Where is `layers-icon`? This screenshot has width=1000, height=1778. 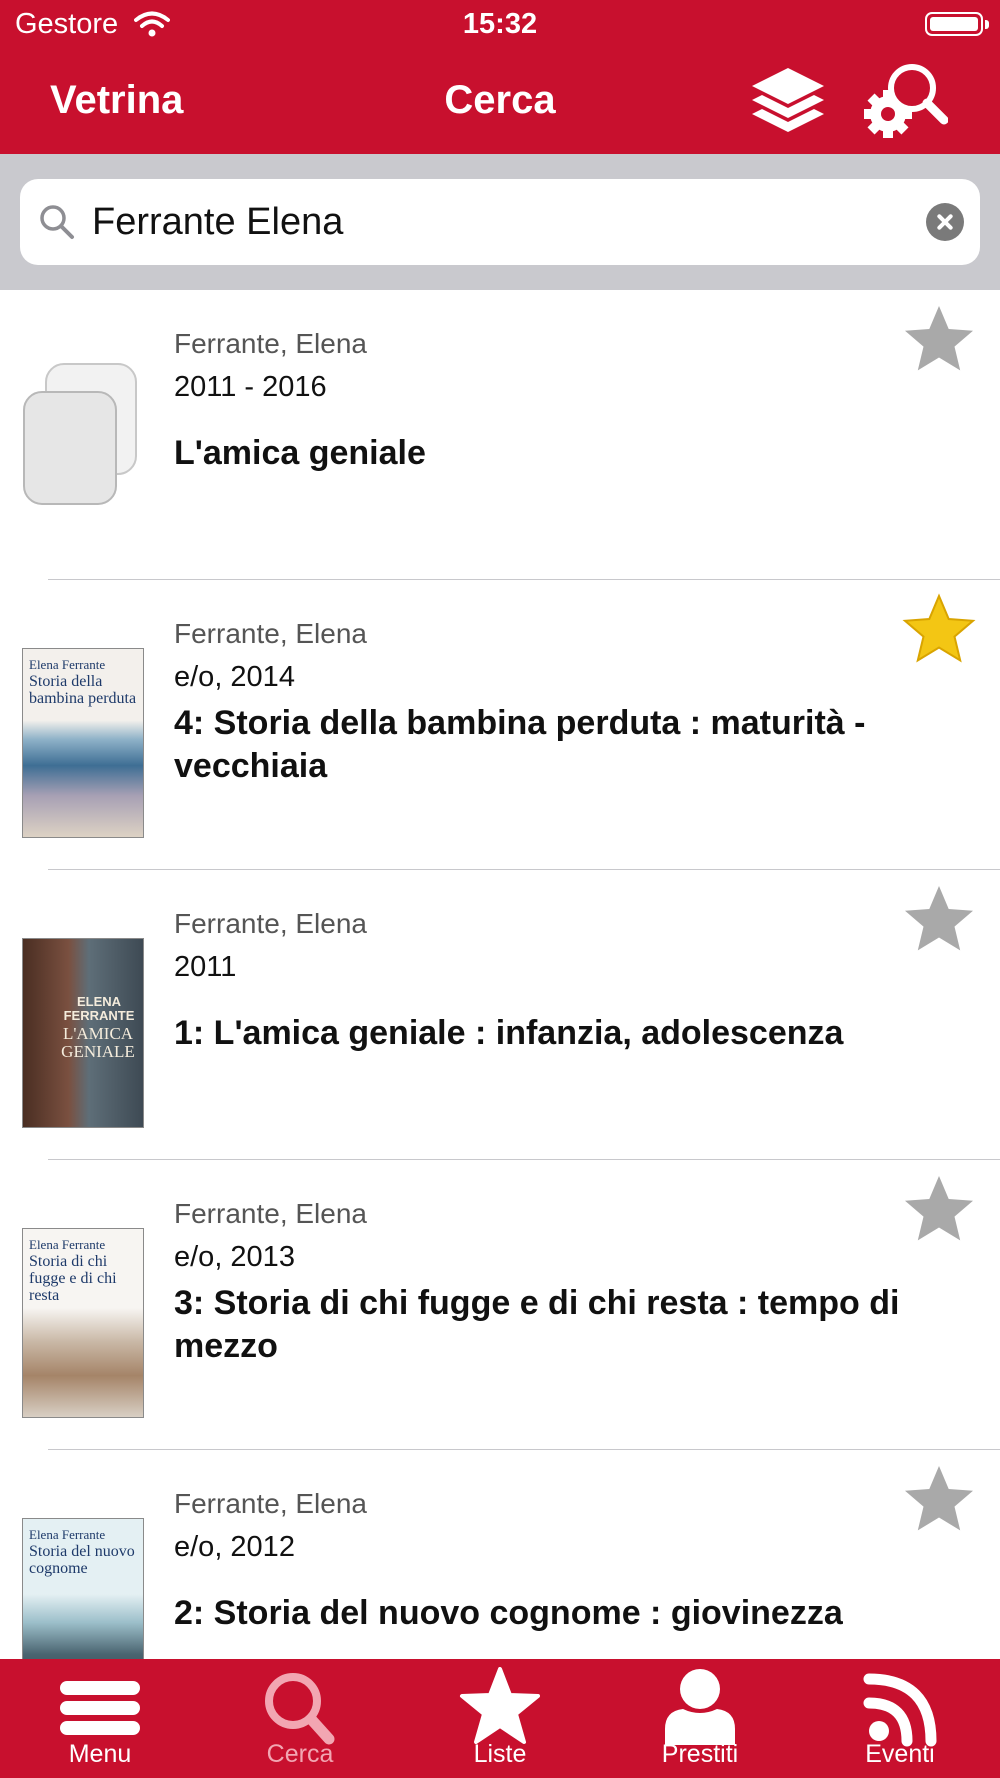
layers-icon is located at coordinates (788, 102).